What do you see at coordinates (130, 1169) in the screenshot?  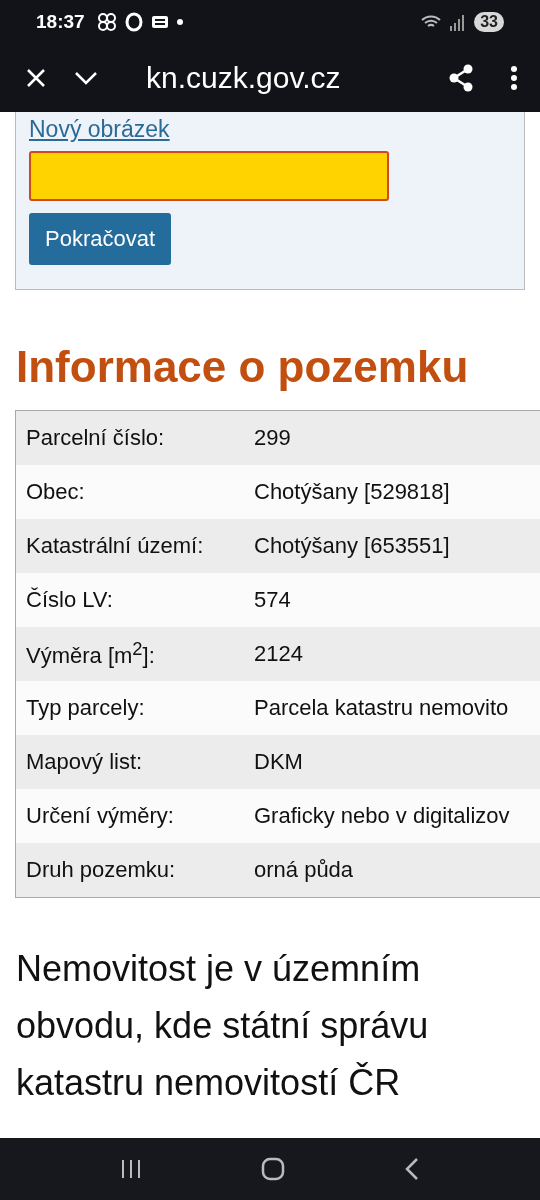 I see `recents-icon` at bounding box center [130, 1169].